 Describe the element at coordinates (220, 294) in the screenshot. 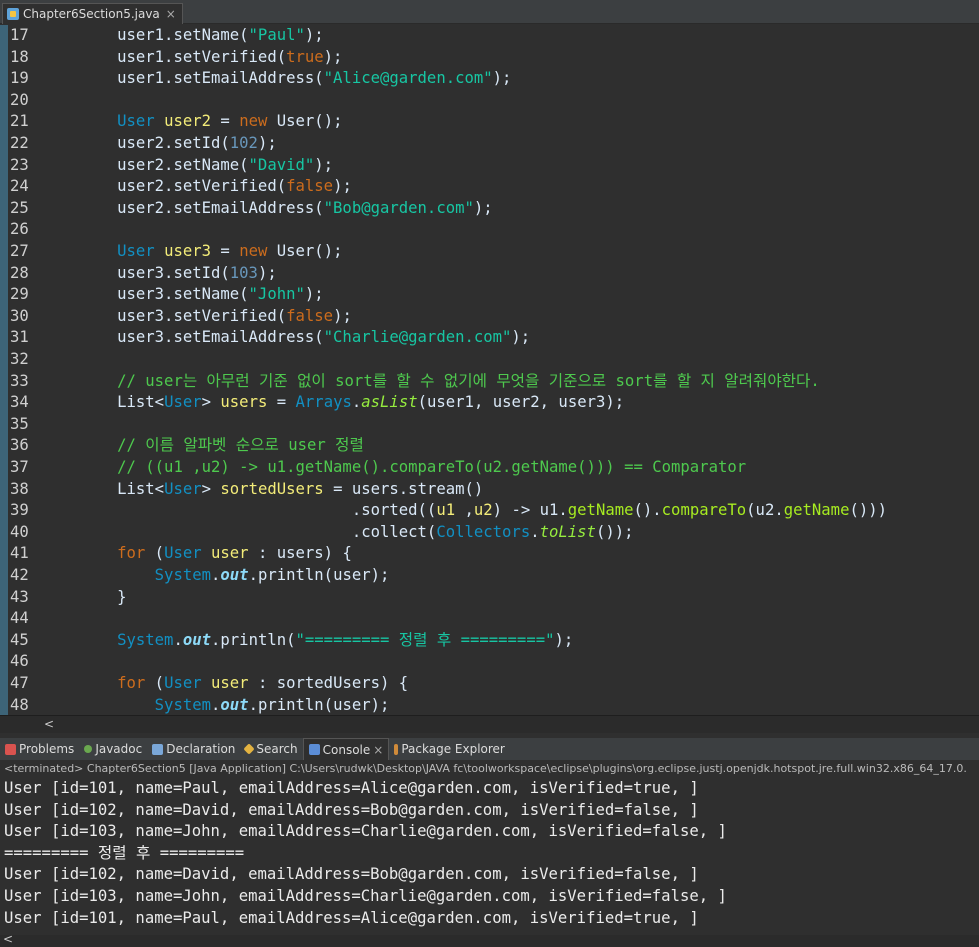

I see `code-text: user3.setName("John");` at that location.